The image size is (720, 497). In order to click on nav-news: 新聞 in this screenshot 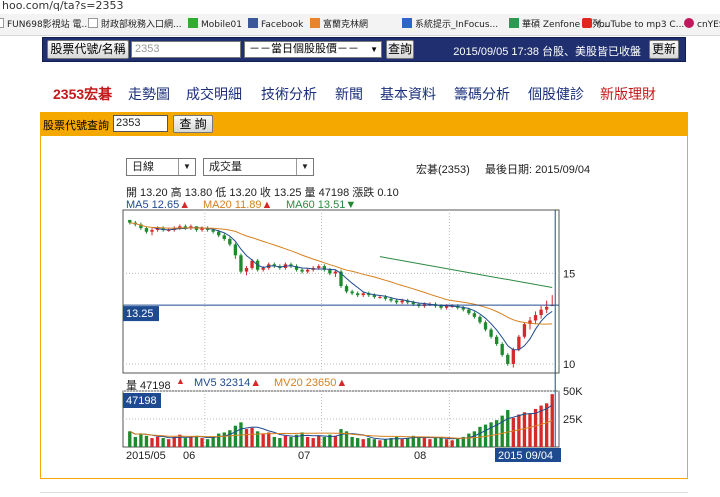, I will do `click(349, 94)`.